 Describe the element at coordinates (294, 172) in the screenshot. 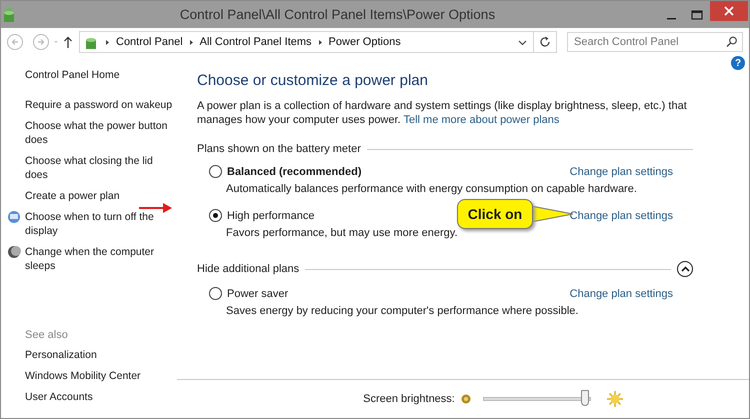

I see `plan-name: Balanced (recommended)` at that location.